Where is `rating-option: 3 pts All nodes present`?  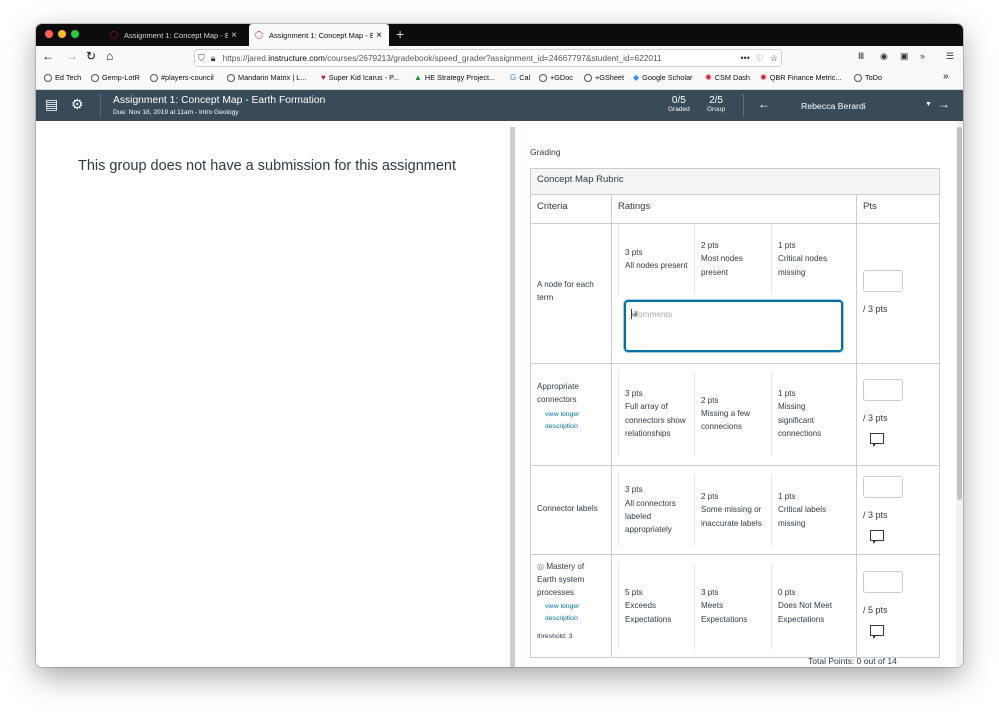 rating-option: 3 pts All nodes present is located at coordinates (656, 259).